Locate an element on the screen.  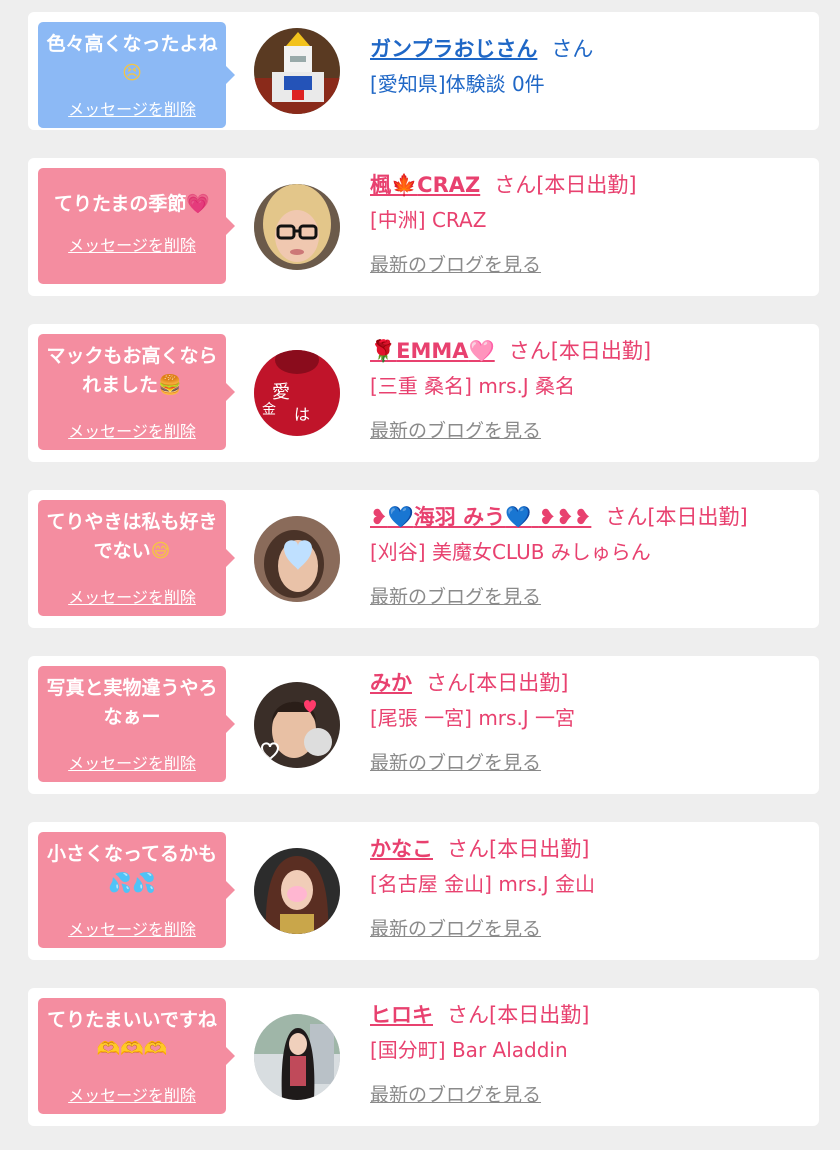
pink-heart-icon: 🩷 is located at coordinates (481, 351).